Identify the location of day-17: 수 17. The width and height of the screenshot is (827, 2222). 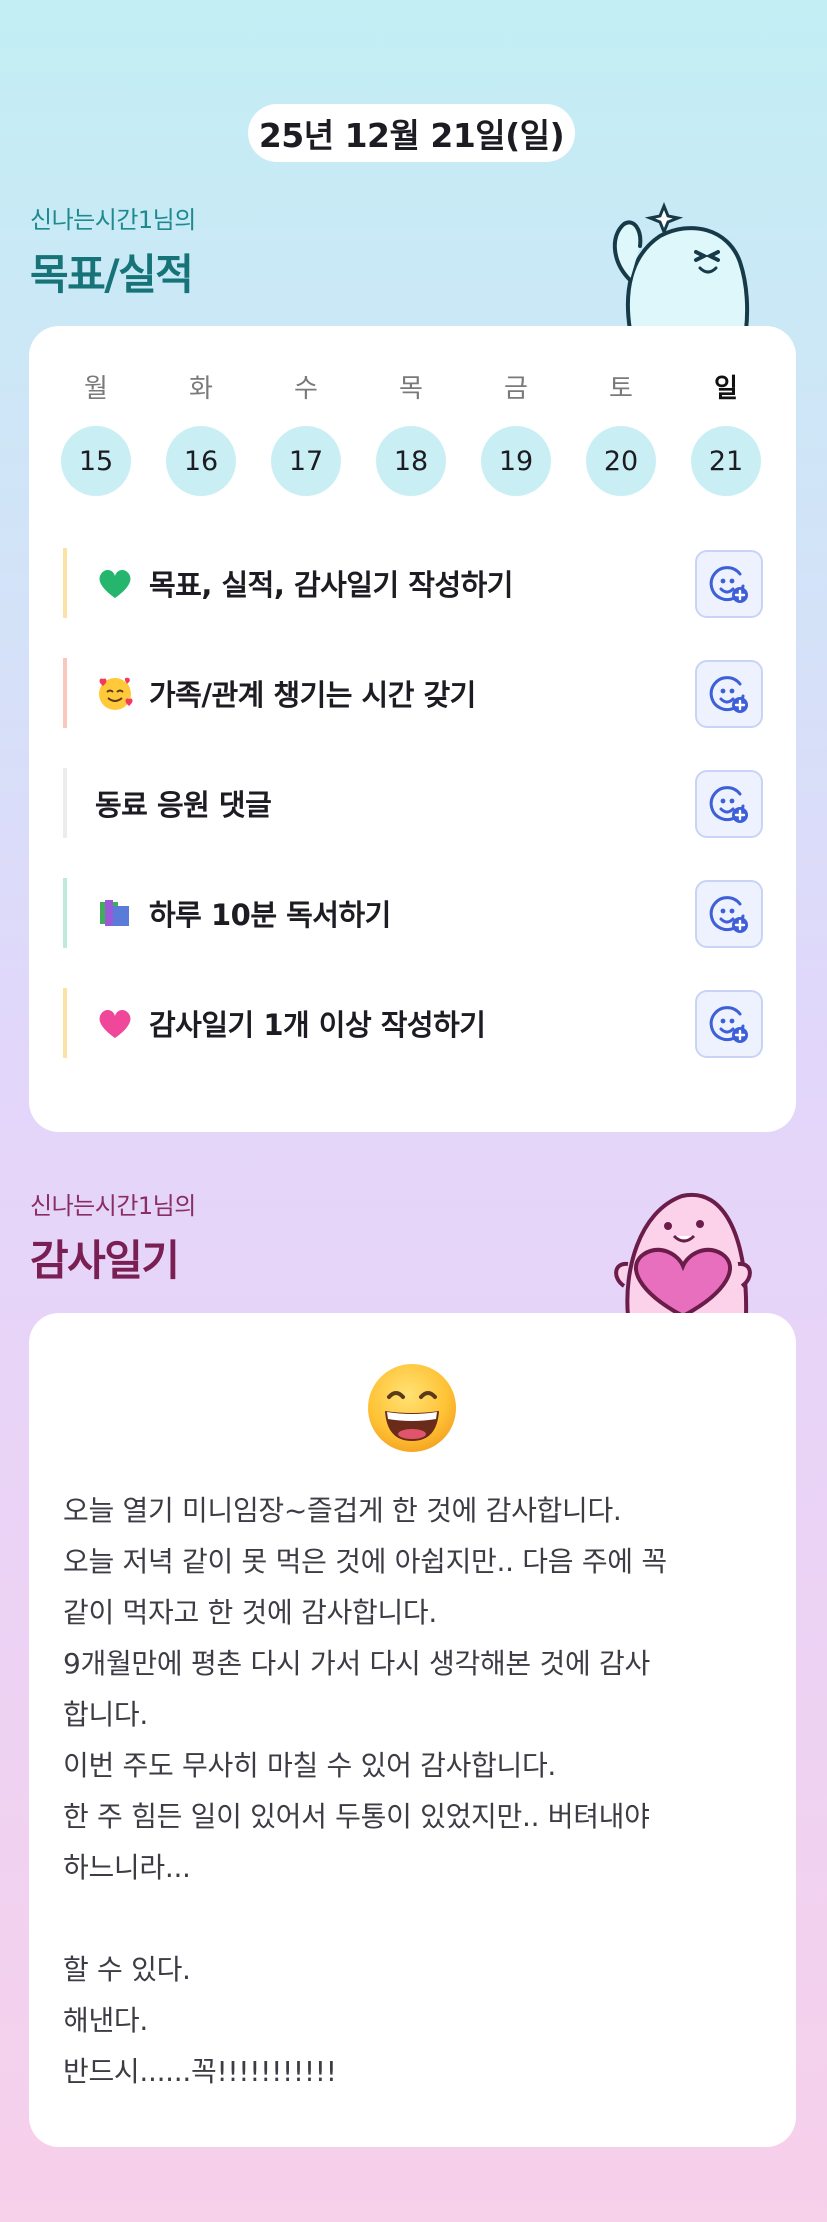
(306, 432).